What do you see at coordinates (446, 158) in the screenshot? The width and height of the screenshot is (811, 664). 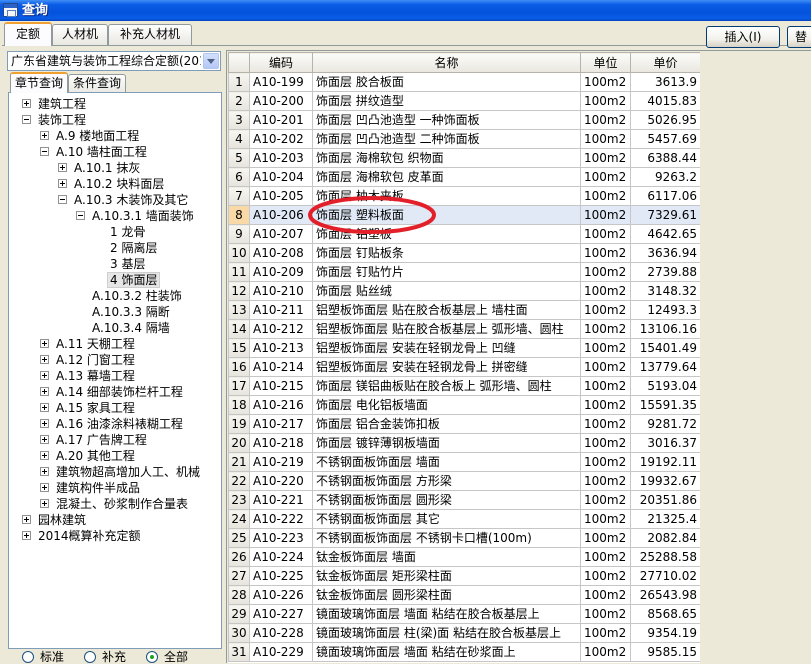 I see `name-cell: 饰面层 海棉软包 织物面` at bounding box center [446, 158].